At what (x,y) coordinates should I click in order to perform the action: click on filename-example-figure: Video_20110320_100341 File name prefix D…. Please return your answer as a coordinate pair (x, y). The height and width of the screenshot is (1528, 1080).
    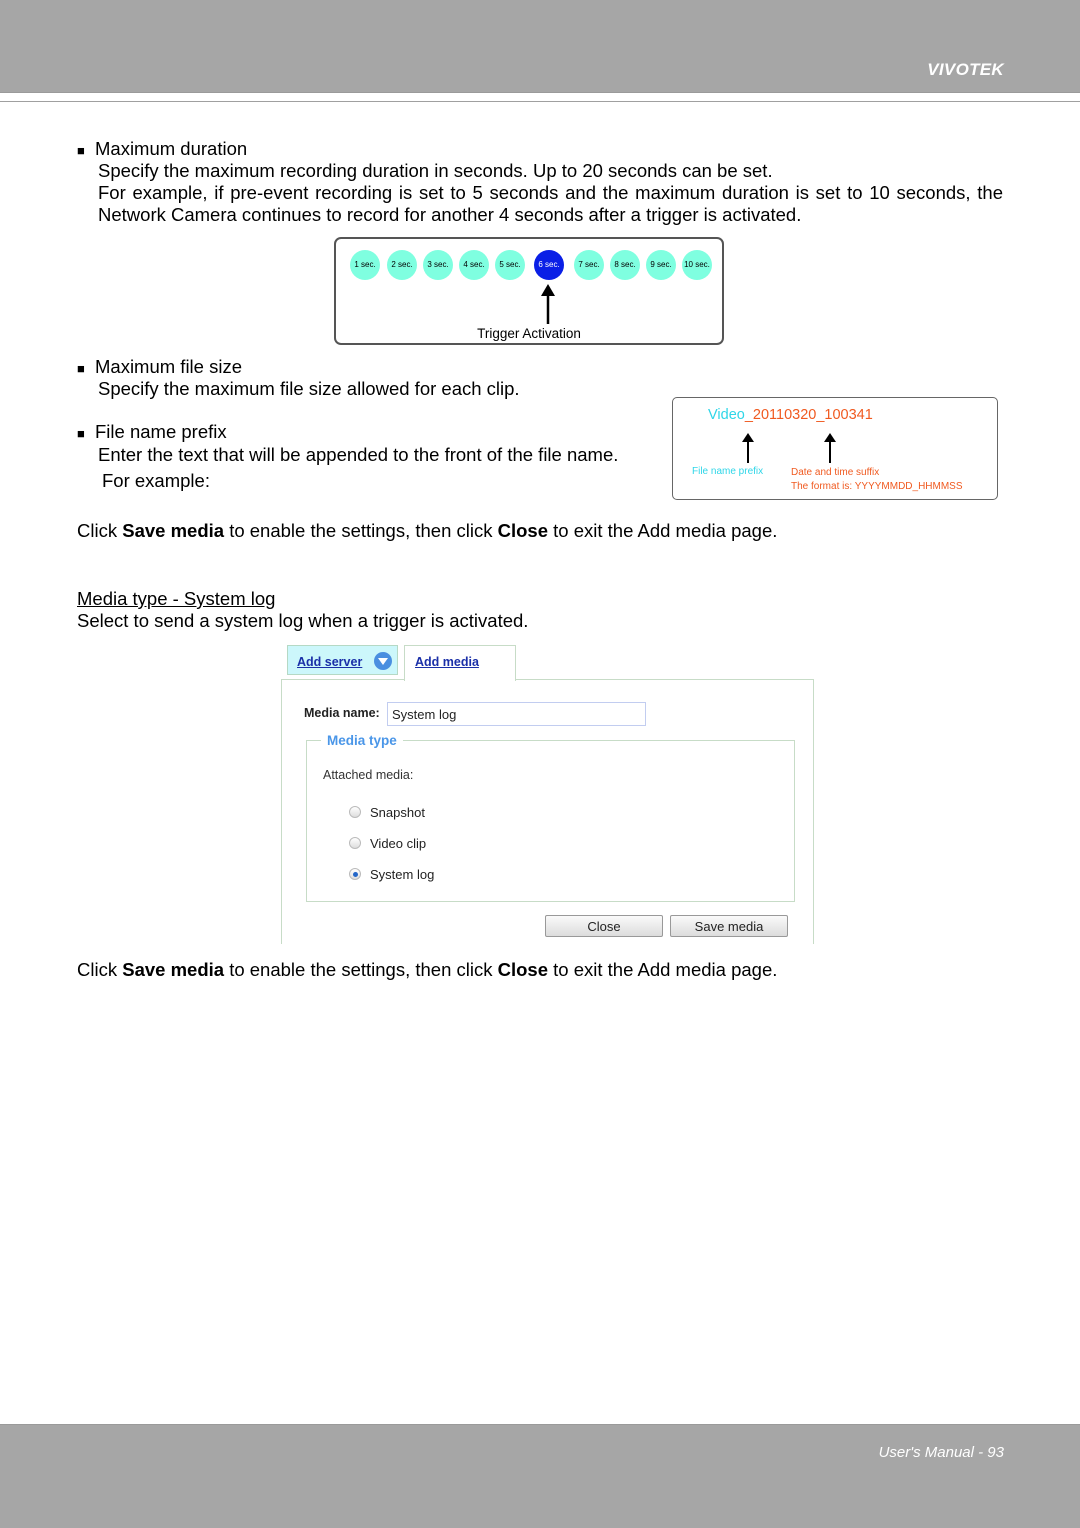
    Looking at the image, I should click on (835, 448).